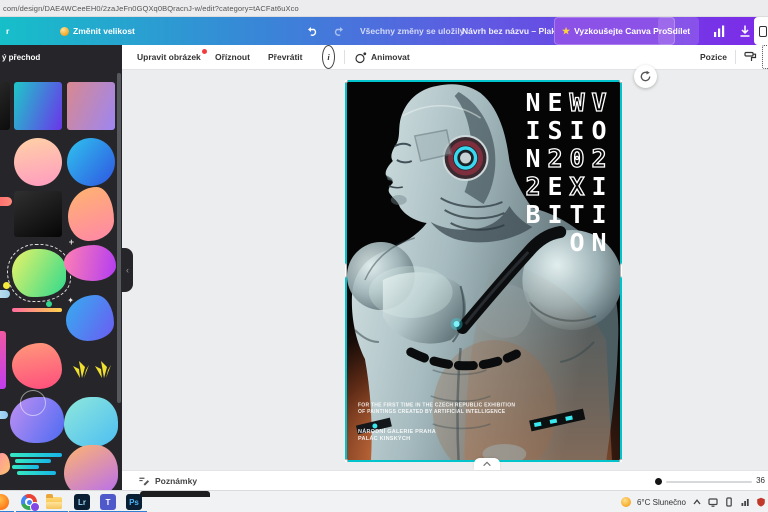 The width and height of the screenshot is (768, 512). I want to click on poster-title-row: ISIO, so click(566, 130).